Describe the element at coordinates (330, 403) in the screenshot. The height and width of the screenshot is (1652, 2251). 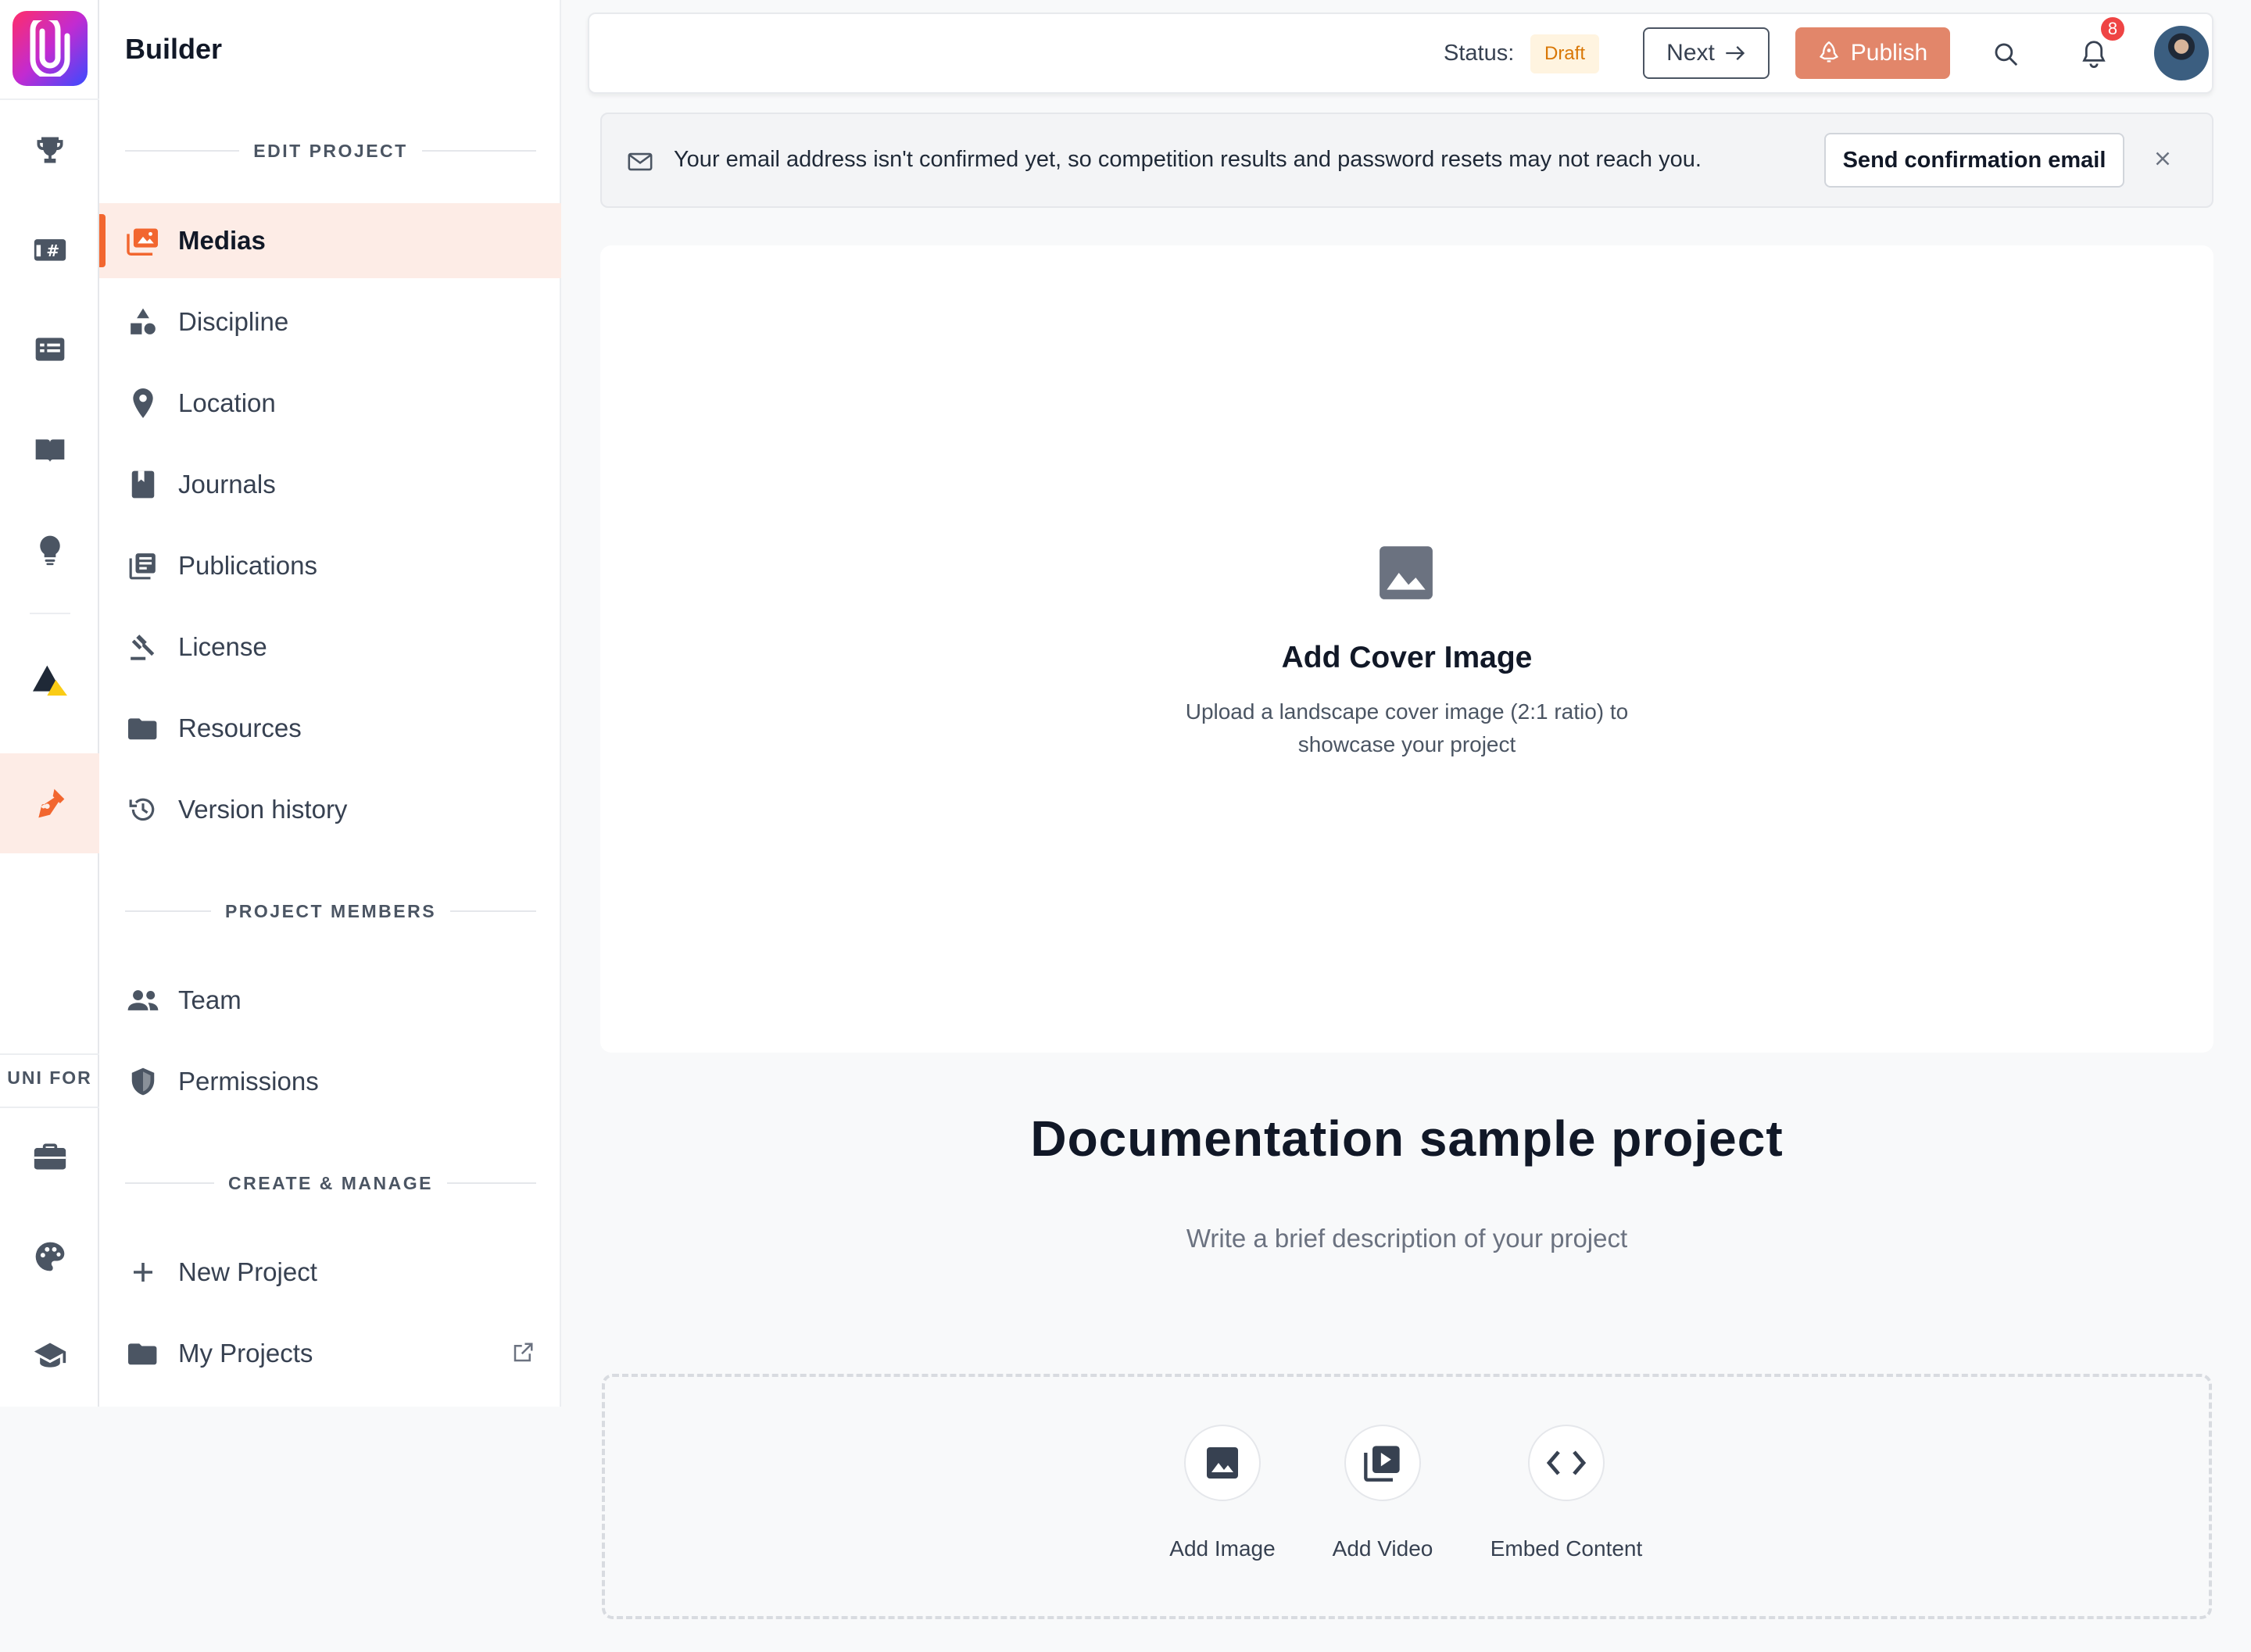
I see `sidebar-item-location: Location` at that location.